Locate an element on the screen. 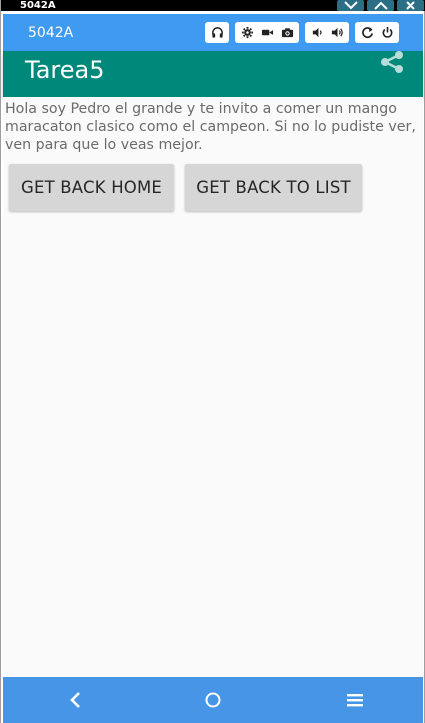  nav-back-button is located at coordinates (75, 700).